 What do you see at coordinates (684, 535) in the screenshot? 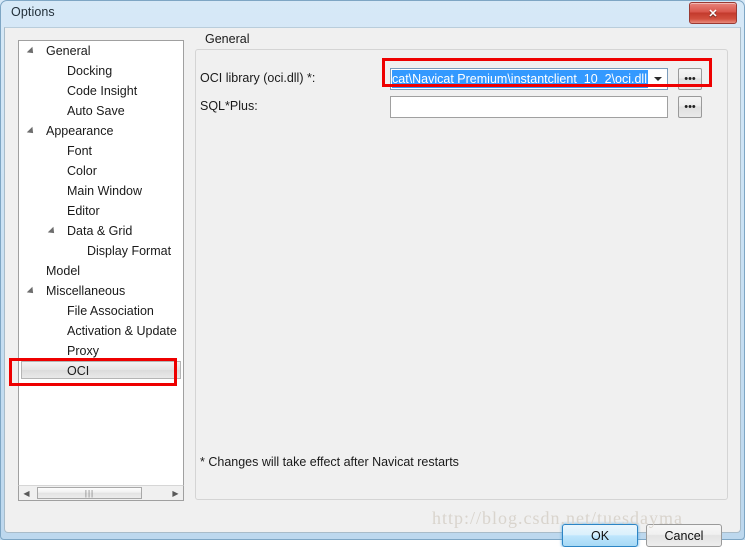
I see `cancel-button: Cancel` at bounding box center [684, 535].